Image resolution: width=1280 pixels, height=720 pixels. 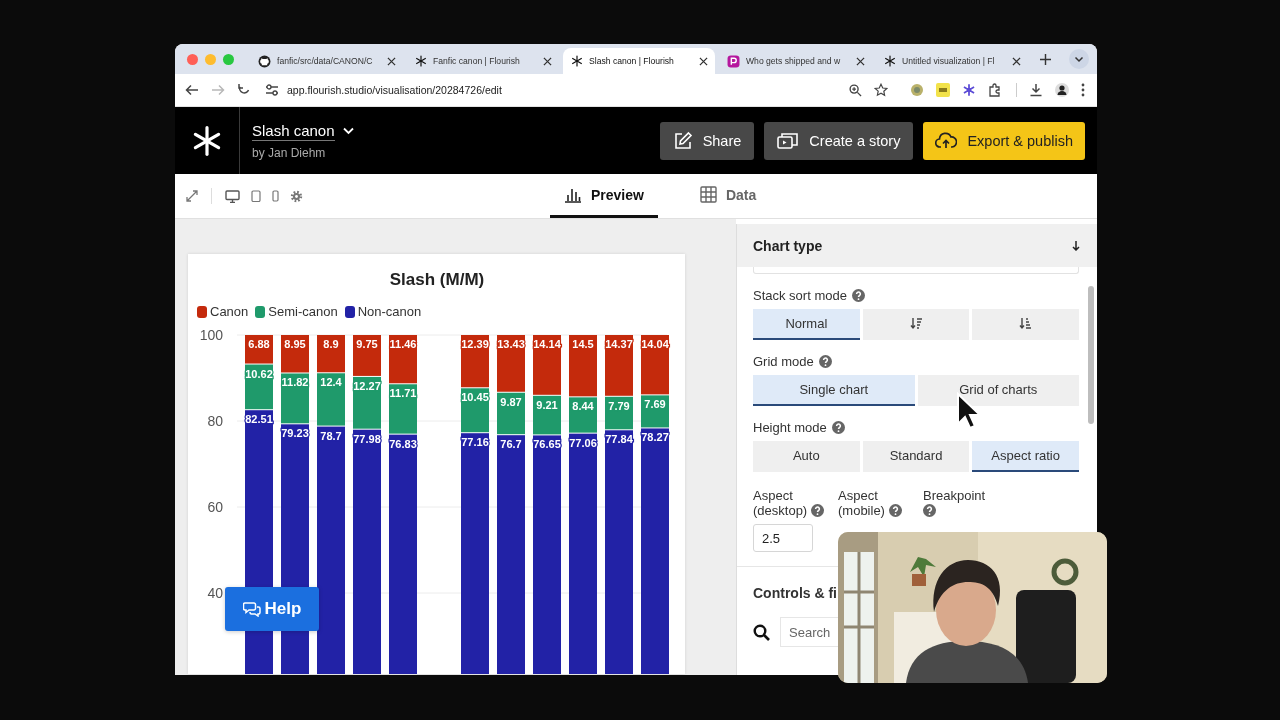 I want to click on search-field: Search, so click(x=809, y=632).